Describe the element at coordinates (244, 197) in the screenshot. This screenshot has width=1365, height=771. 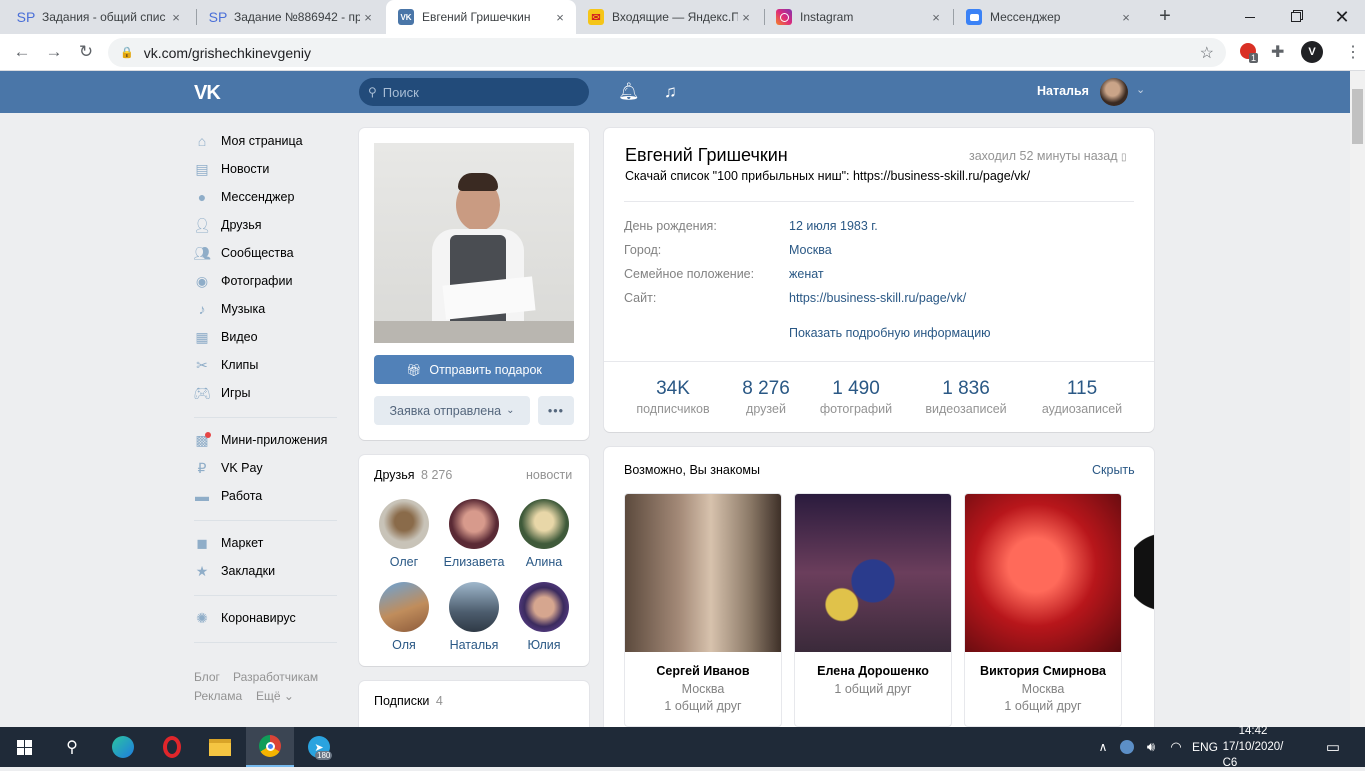
I see `menu-item-messenger: ● Мессенджер` at that location.